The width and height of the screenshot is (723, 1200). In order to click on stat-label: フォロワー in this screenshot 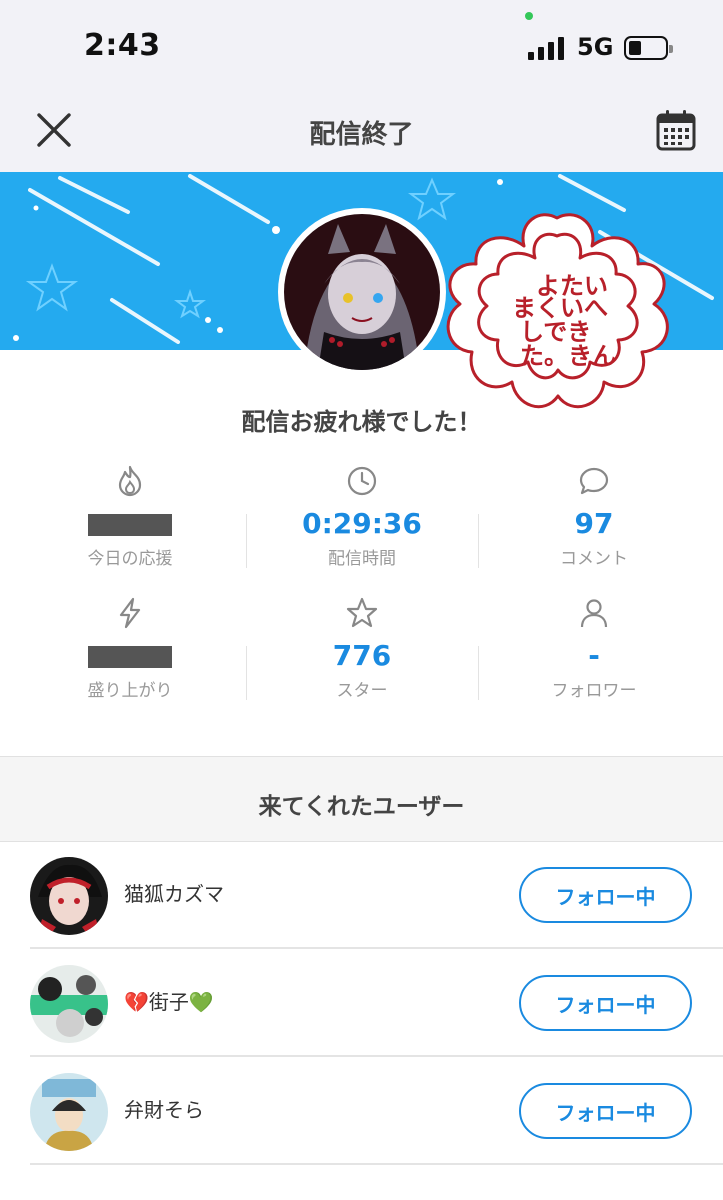, I will do `click(594, 691)`.